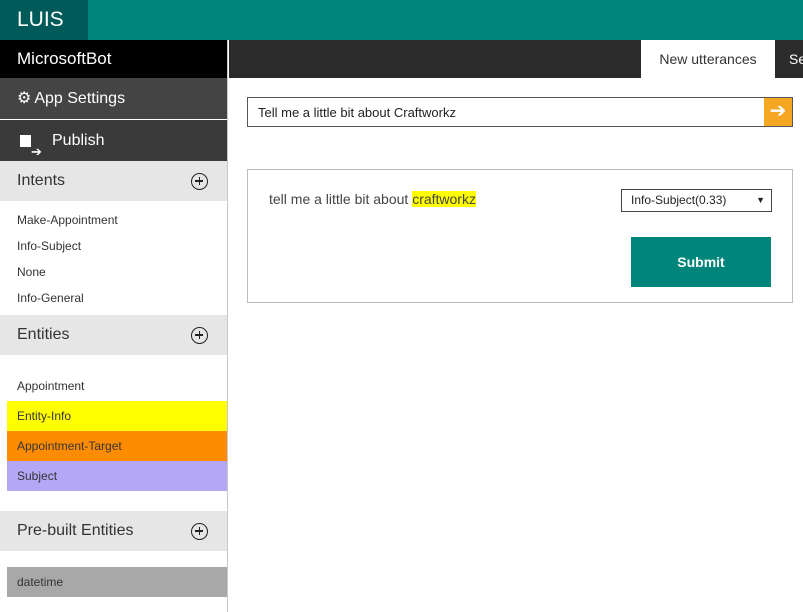 The image size is (803, 612). What do you see at coordinates (117, 476) in the screenshot?
I see `entity-item-subject: Subject` at bounding box center [117, 476].